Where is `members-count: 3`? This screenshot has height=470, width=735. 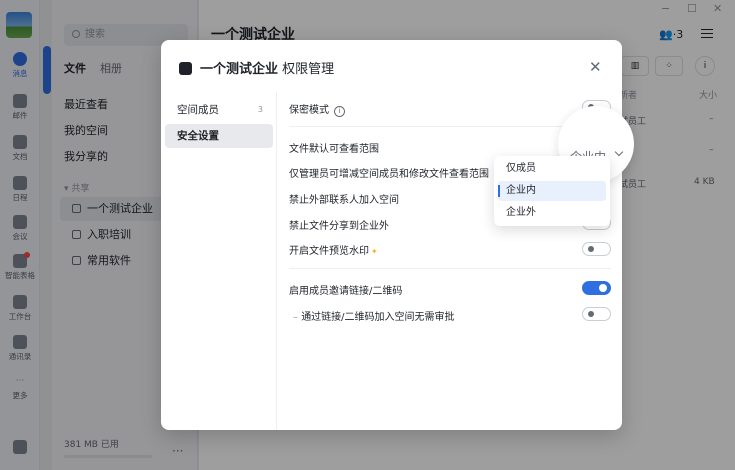
members-count: 3 is located at coordinates (260, 109).